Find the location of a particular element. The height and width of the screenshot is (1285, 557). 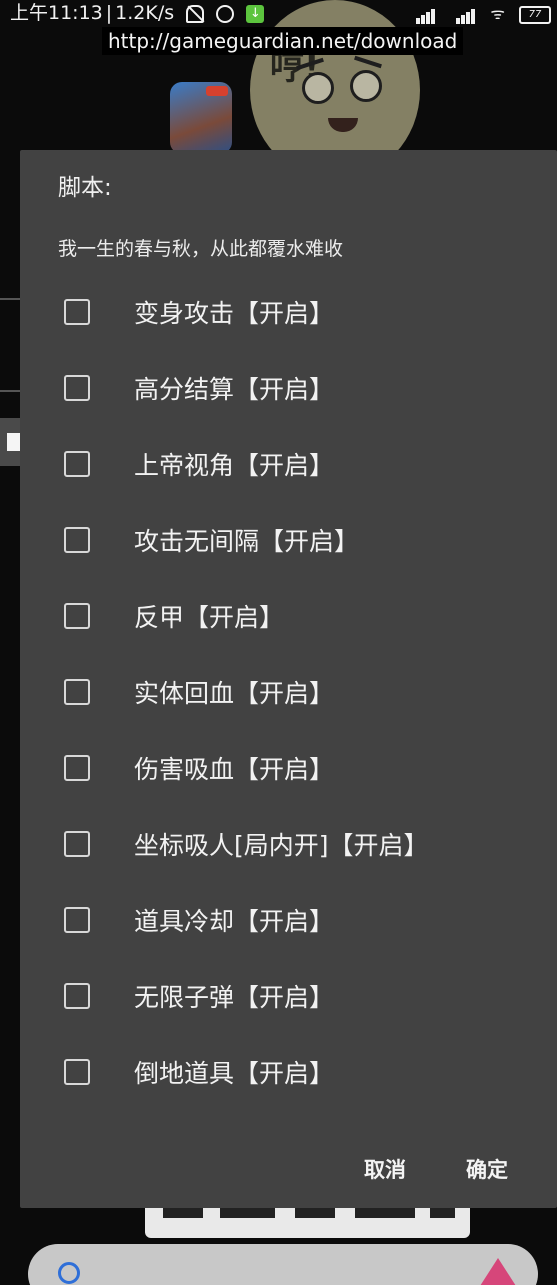

option-row: 无限子弹【开启】 is located at coordinates (288, 996).